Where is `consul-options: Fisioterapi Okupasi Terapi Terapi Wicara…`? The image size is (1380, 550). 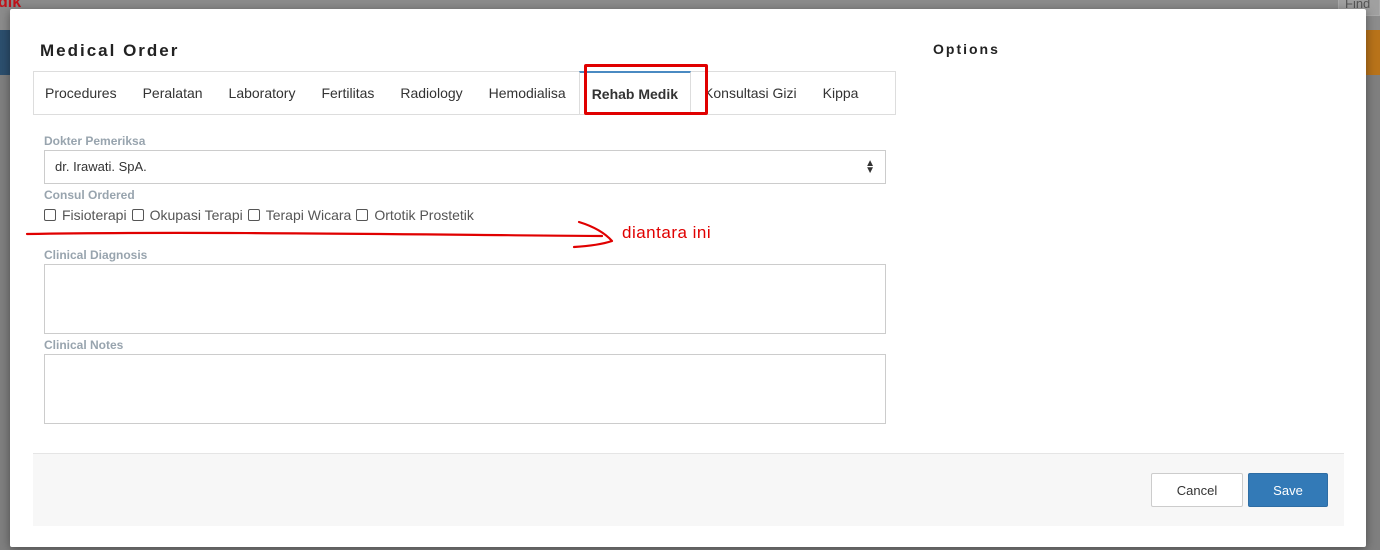 consul-options: Fisioterapi Okupasi Terapi Terapi Wicara… is located at coordinates (261, 215).